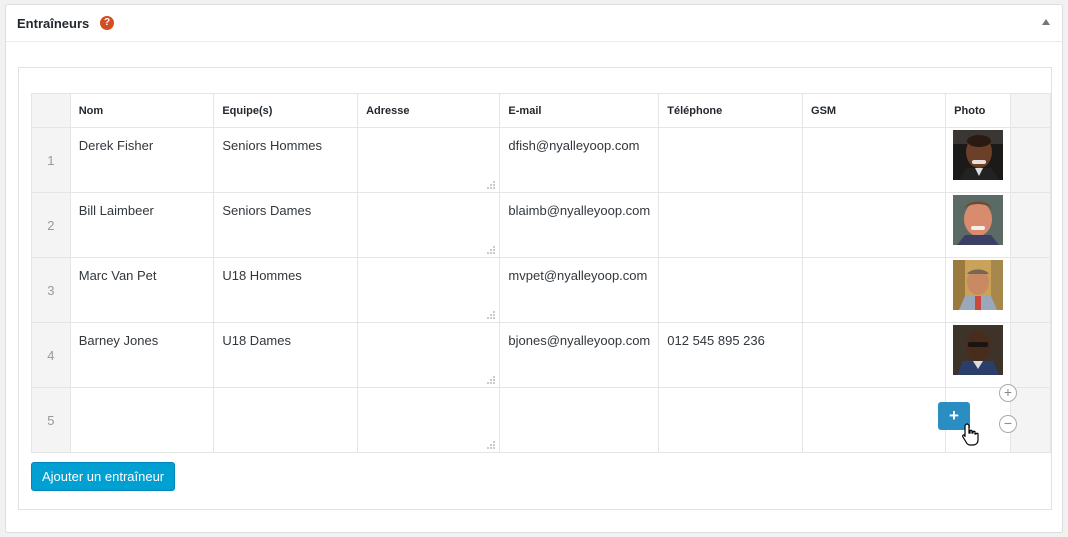 The height and width of the screenshot is (537, 1068). What do you see at coordinates (874, 110) in the screenshot?
I see `column-header-gsm: GSM` at bounding box center [874, 110].